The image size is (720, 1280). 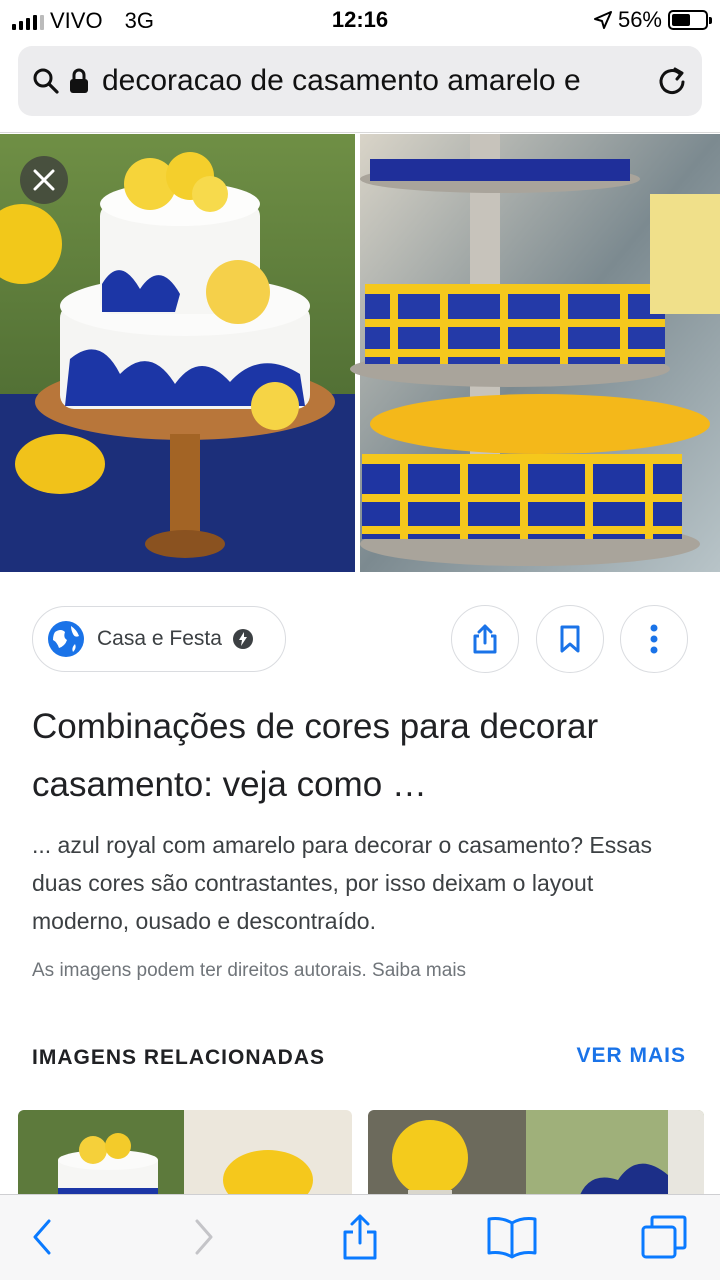 I want to click on source-chip: Casa e Festa, so click(x=159, y=639).